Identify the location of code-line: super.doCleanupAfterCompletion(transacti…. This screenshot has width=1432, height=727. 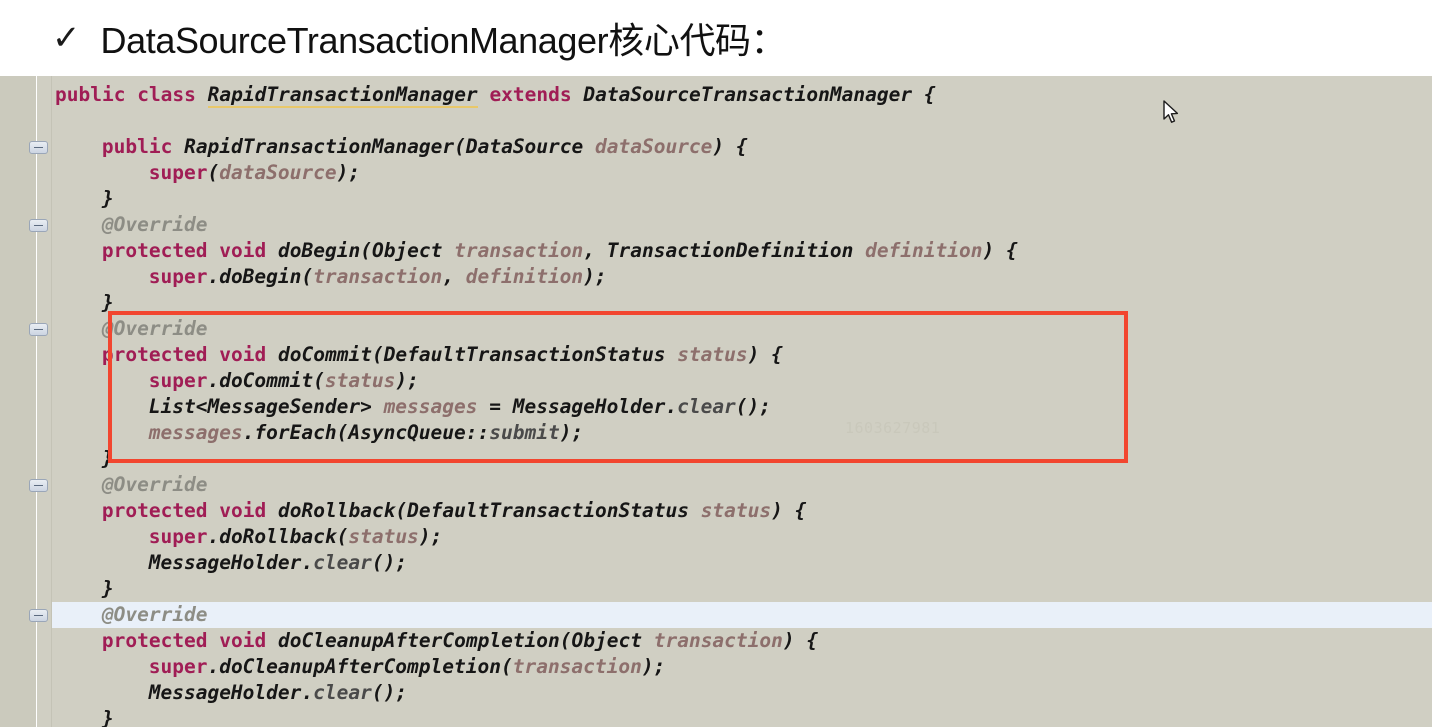
(407, 667).